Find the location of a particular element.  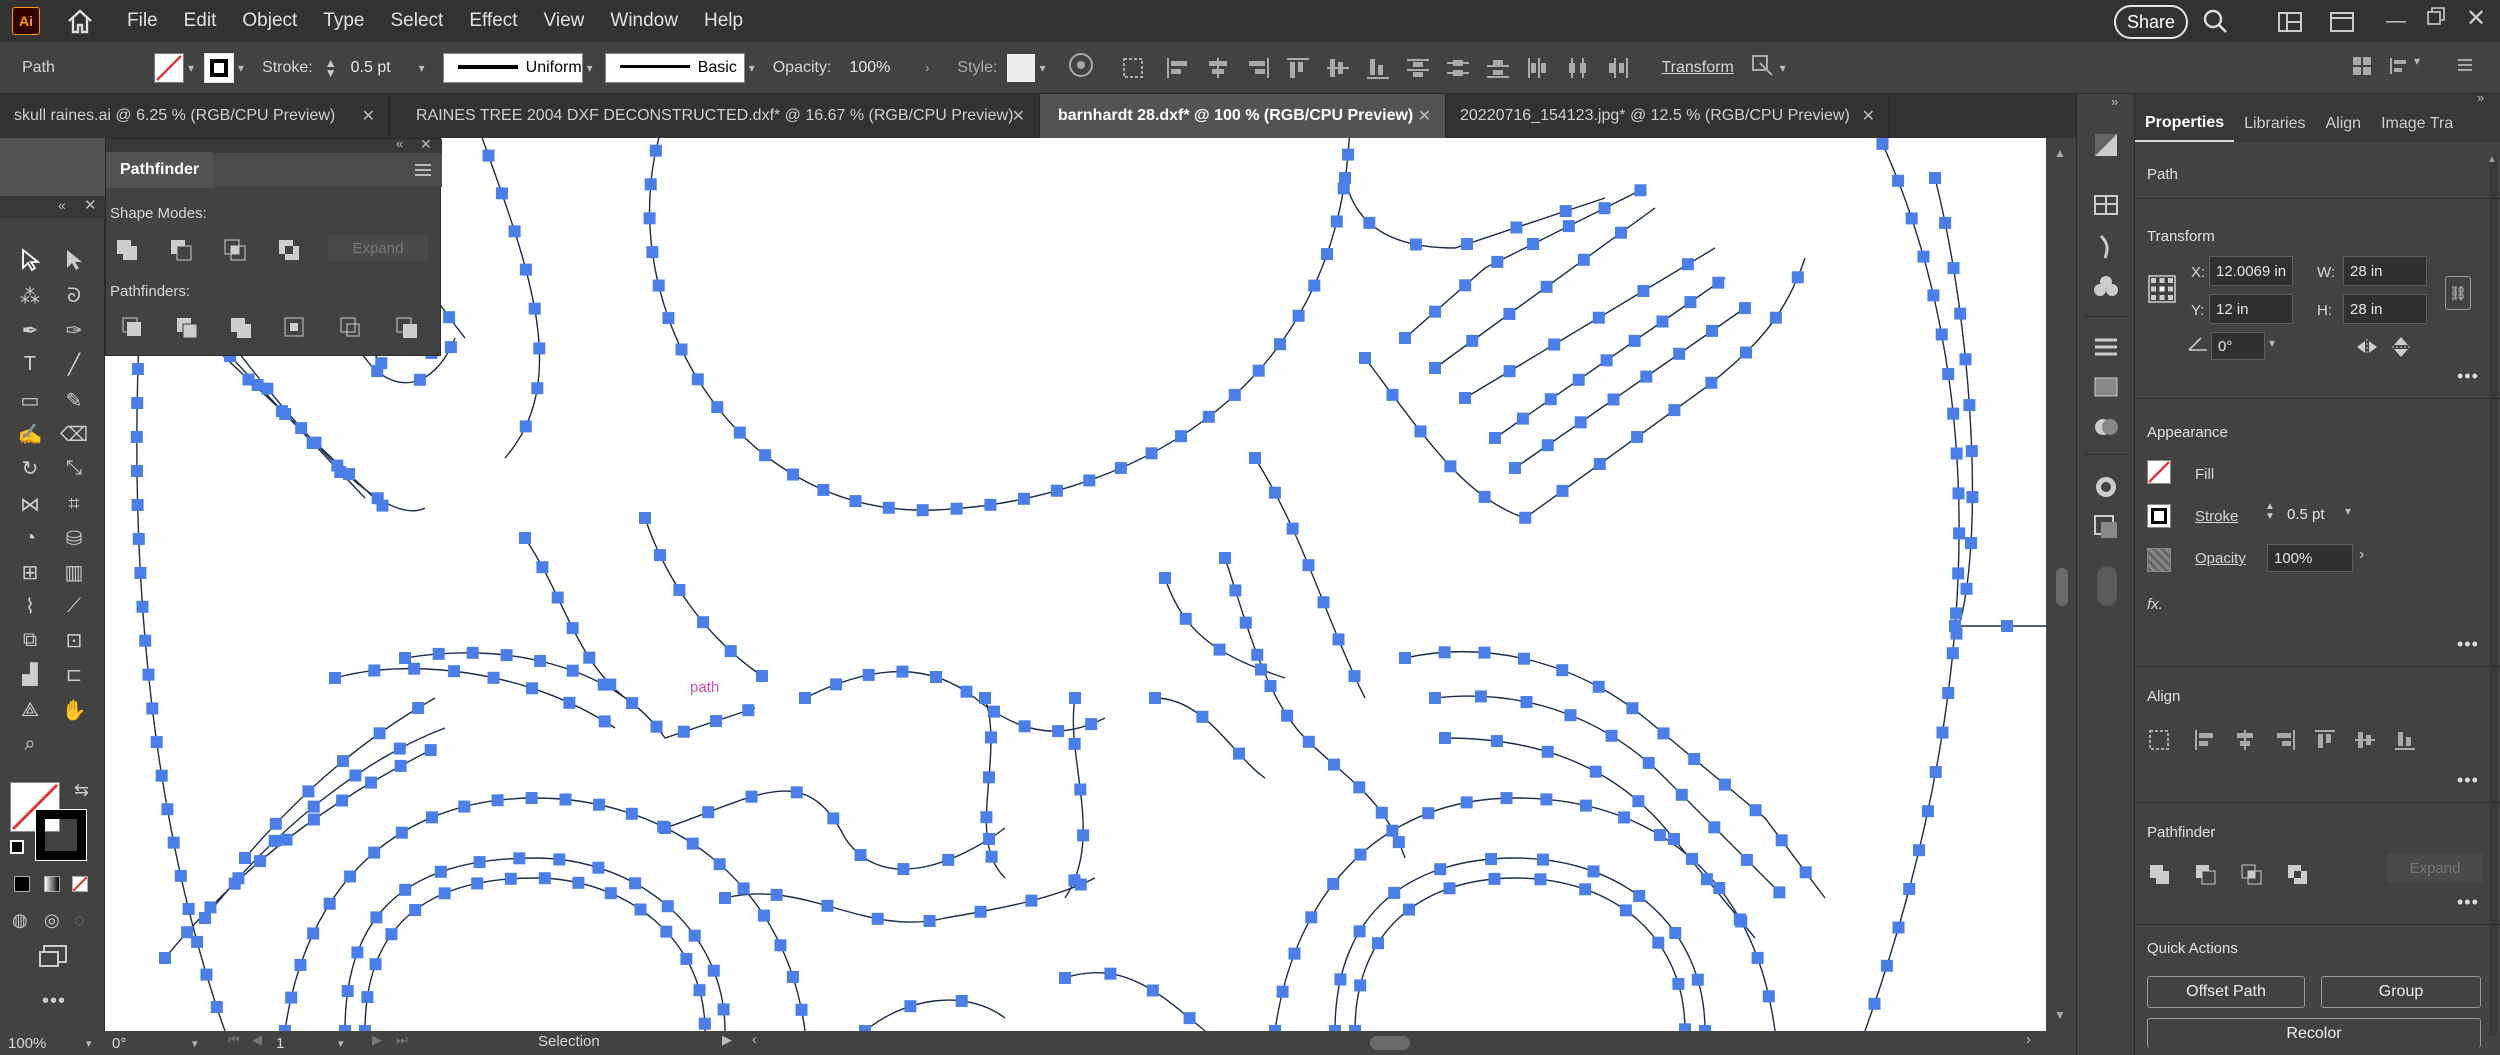

minus-front-icon is located at coordinates (181, 250).